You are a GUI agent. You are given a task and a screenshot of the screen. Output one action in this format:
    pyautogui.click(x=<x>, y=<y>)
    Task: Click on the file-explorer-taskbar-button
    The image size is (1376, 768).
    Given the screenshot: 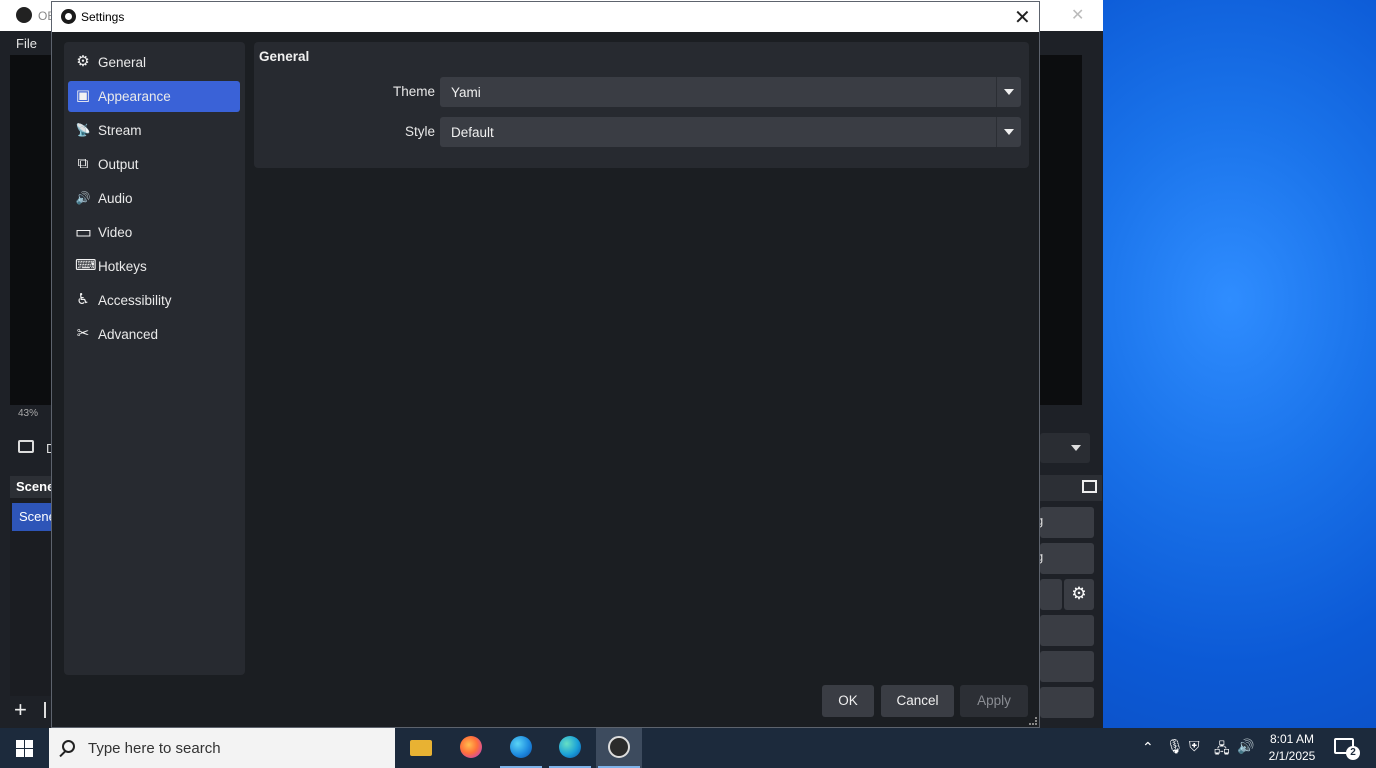 What is the action you would take?
    pyautogui.click(x=421, y=748)
    